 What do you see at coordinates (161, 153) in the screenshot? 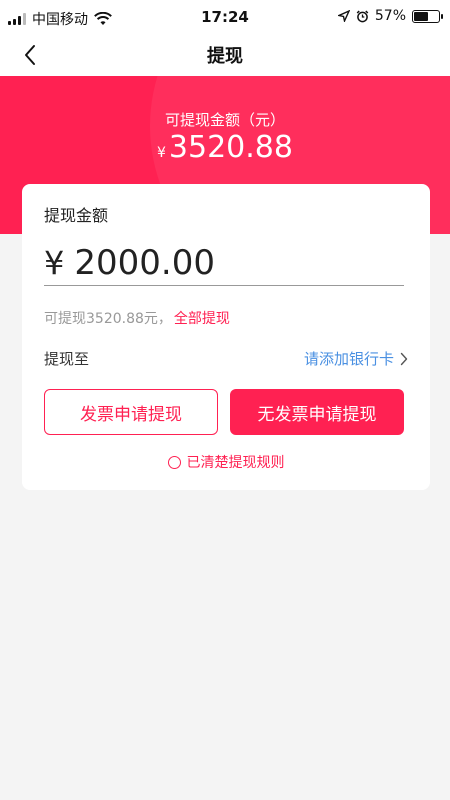
I see `balance-currency: ¥` at bounding box center [161, 153].